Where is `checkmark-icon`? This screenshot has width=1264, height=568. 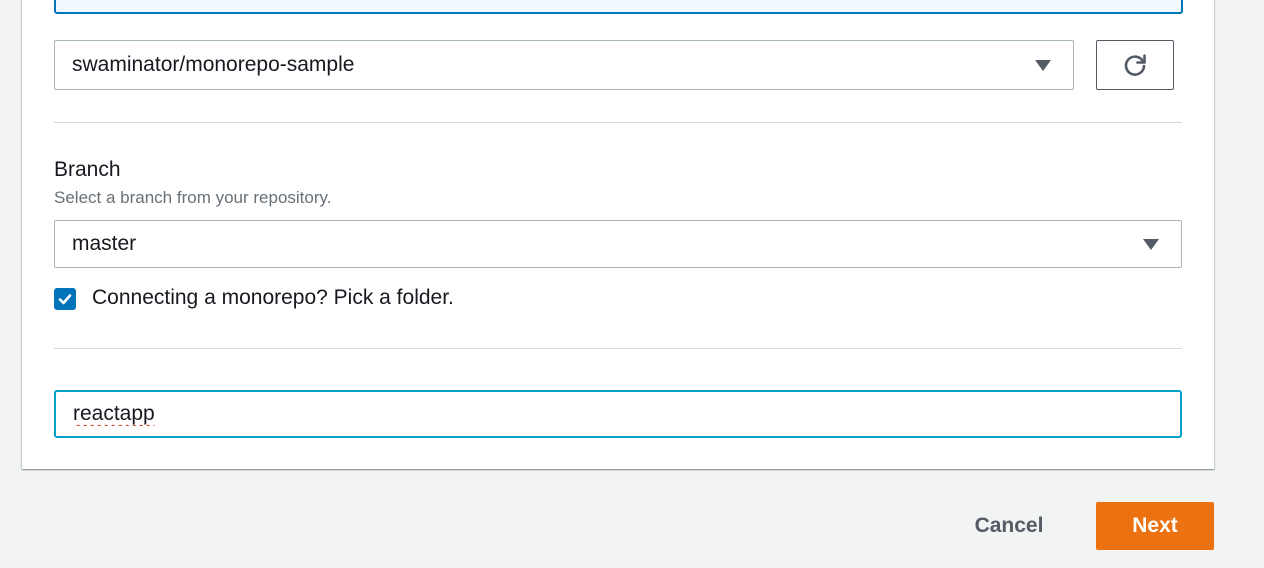
checkmark-icon is located at coordinates (65, 299).